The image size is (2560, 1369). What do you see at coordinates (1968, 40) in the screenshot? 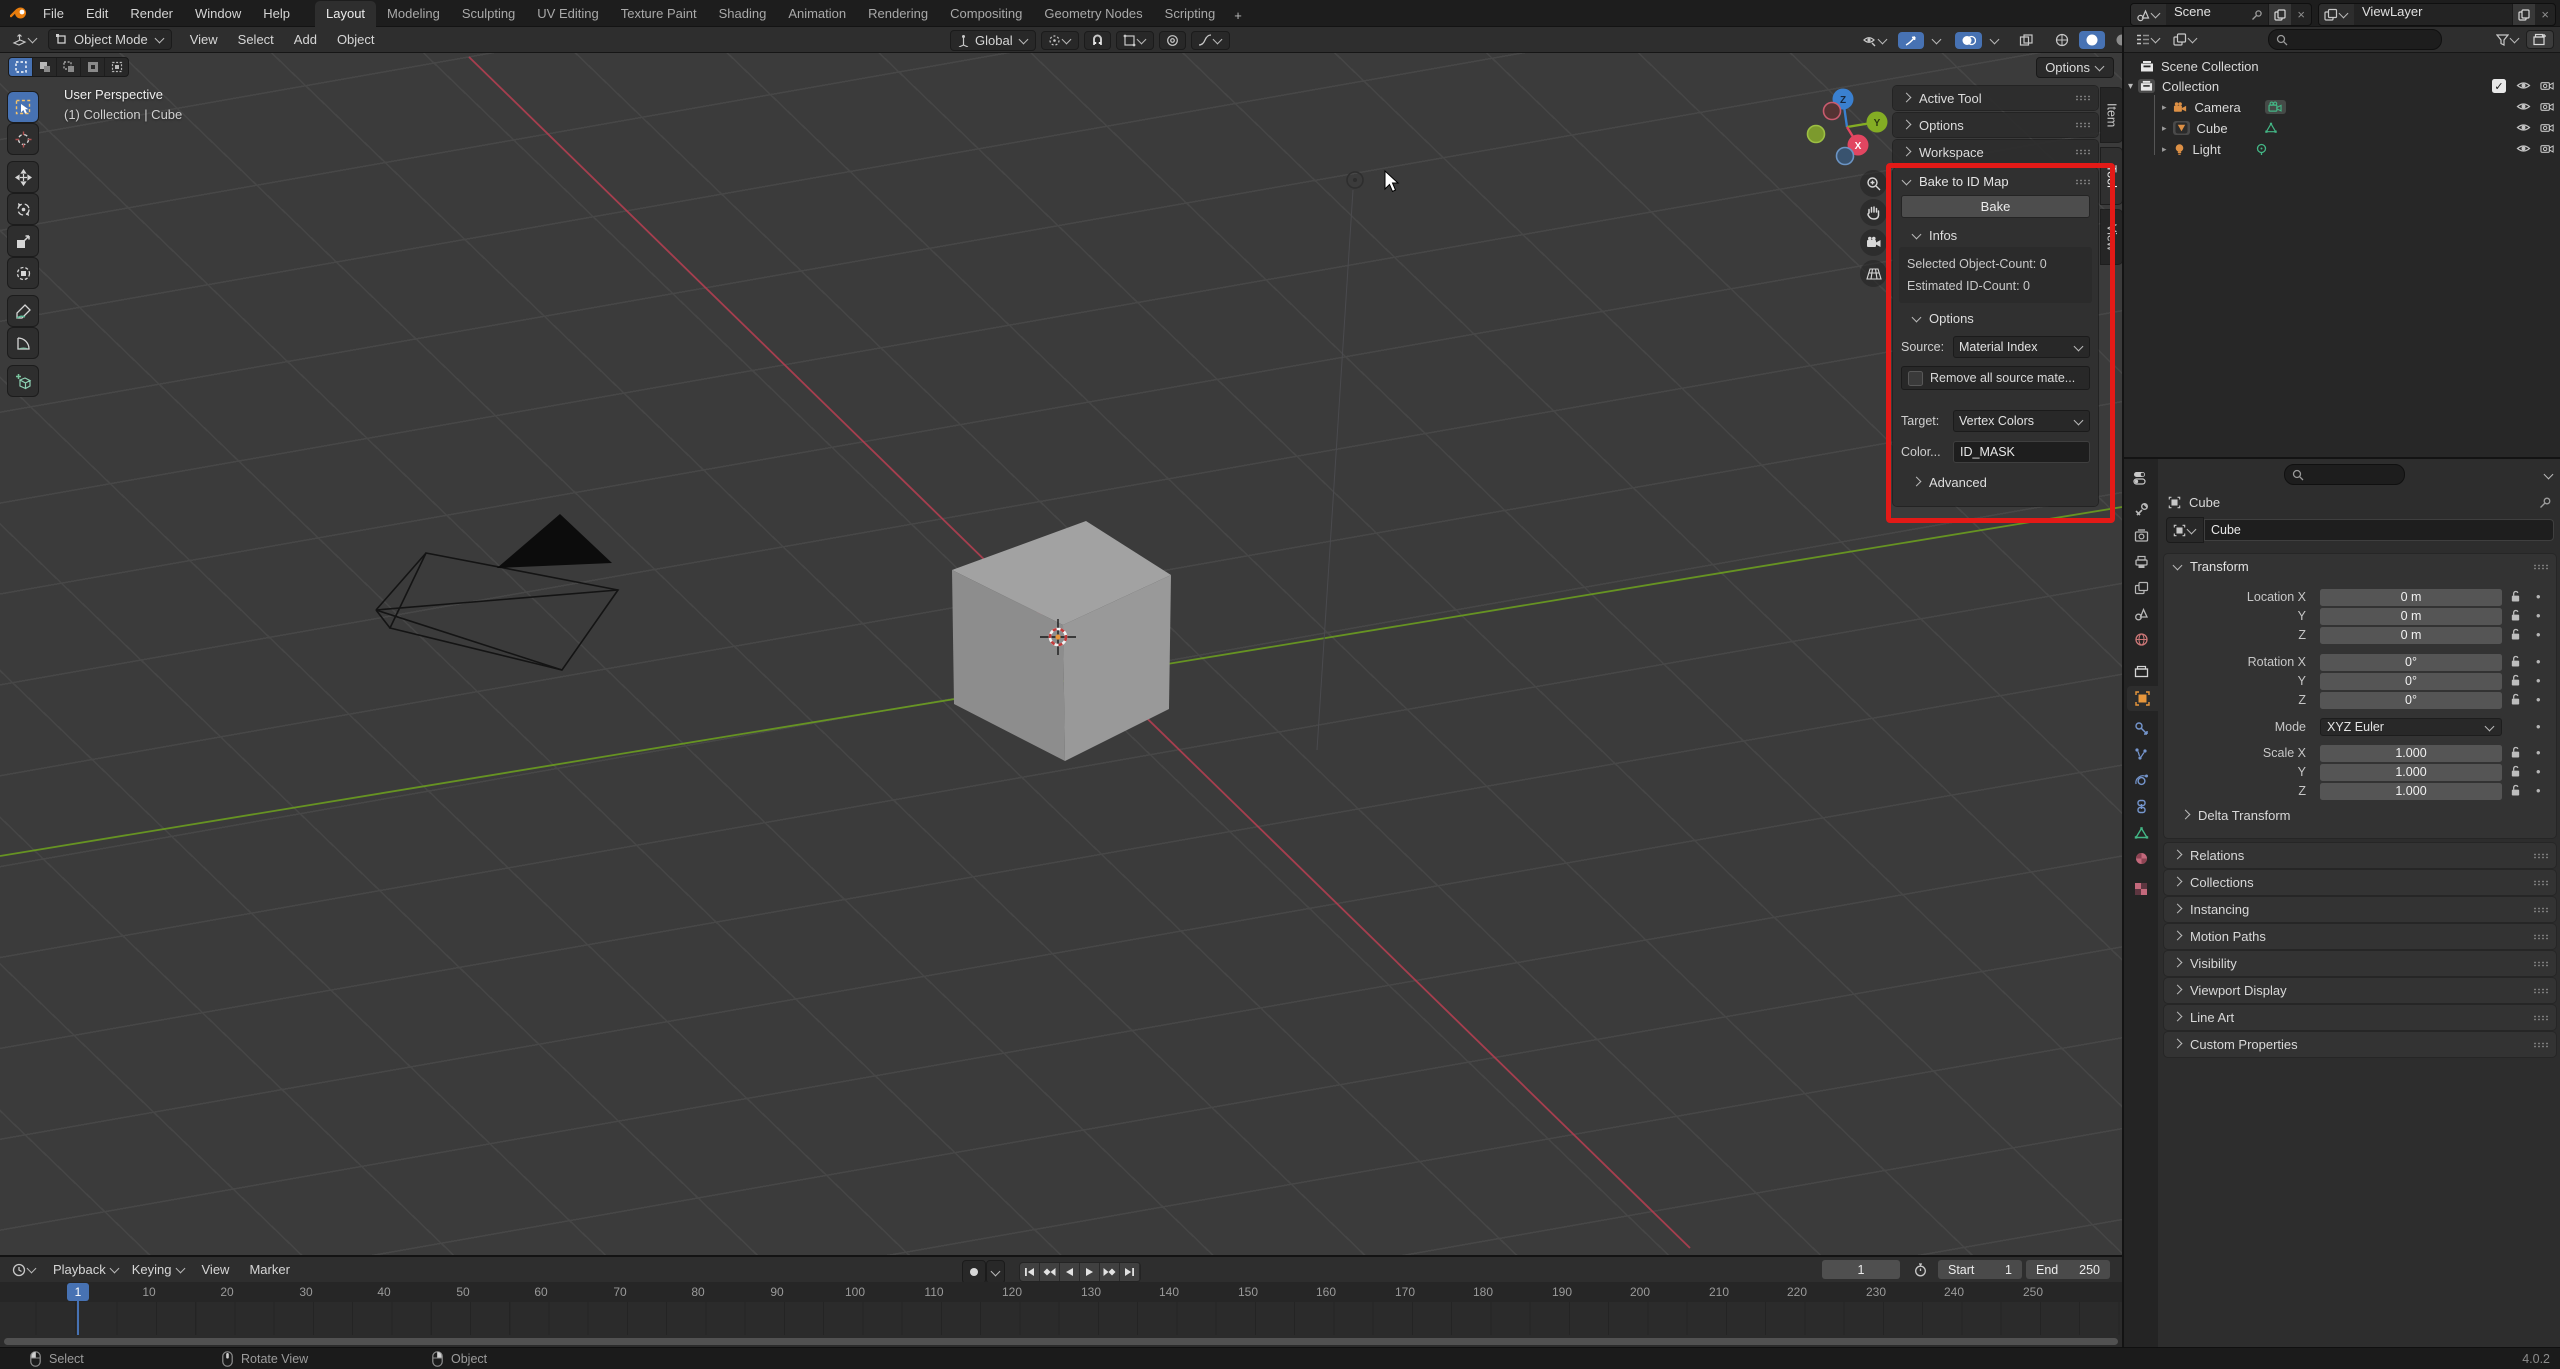
I see `overlays-toggle` at bounding box center [1968, 40].